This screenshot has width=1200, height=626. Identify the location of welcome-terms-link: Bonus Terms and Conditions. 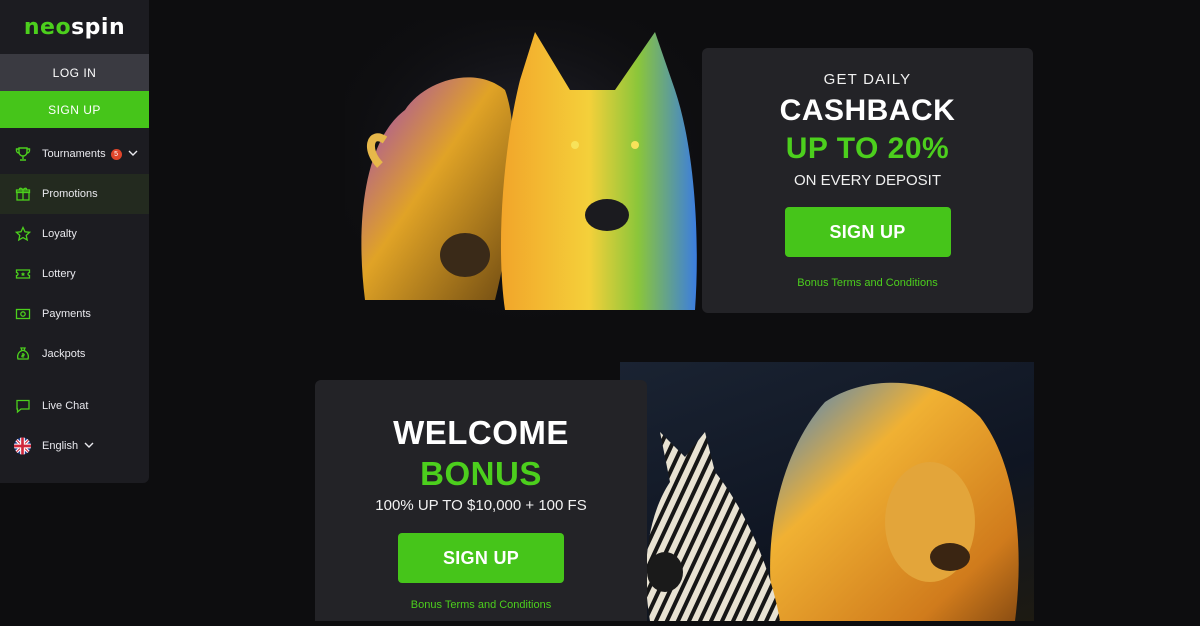
(481, 605).